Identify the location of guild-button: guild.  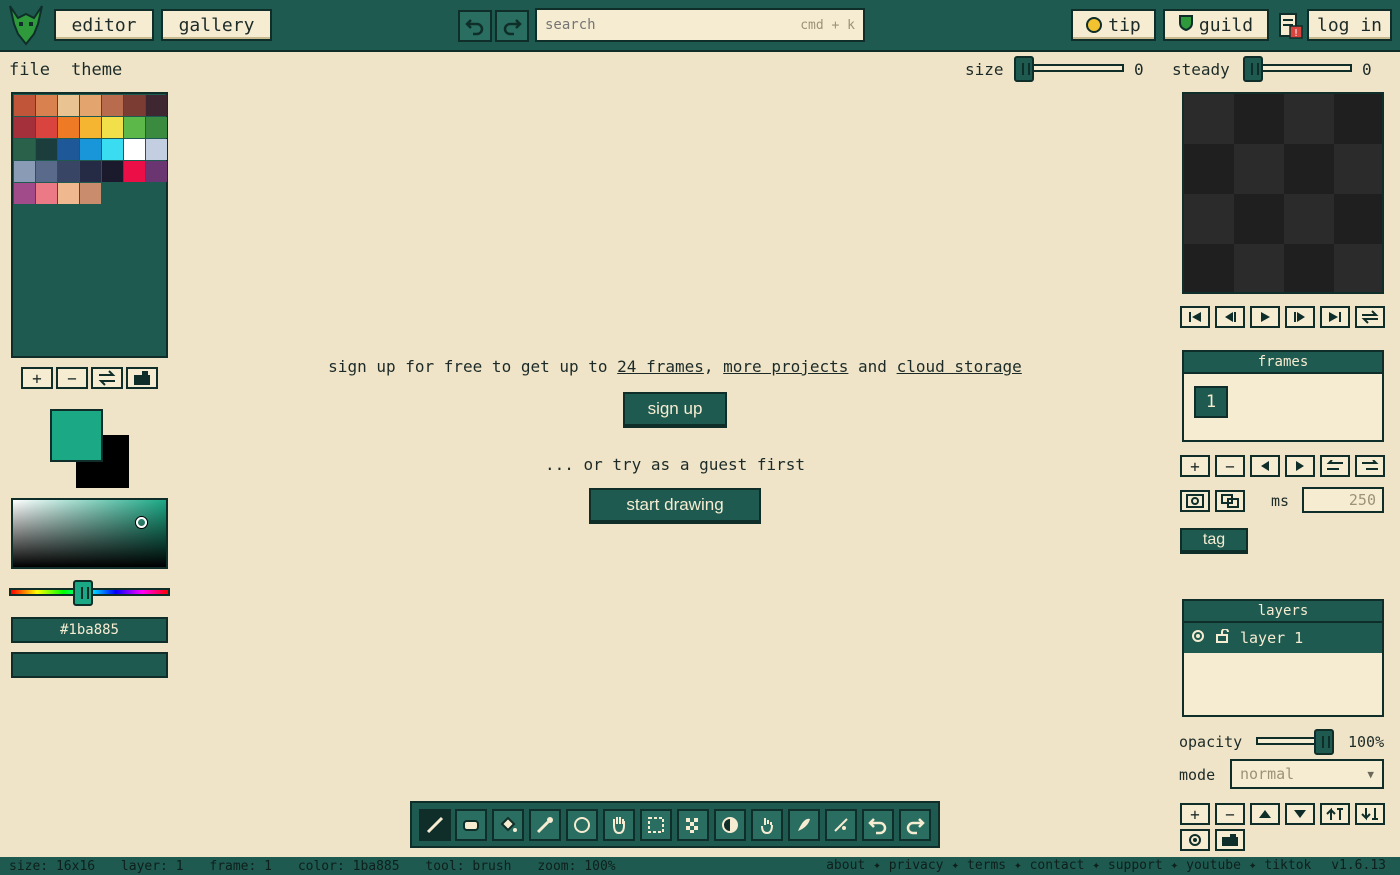
(1216, 25).